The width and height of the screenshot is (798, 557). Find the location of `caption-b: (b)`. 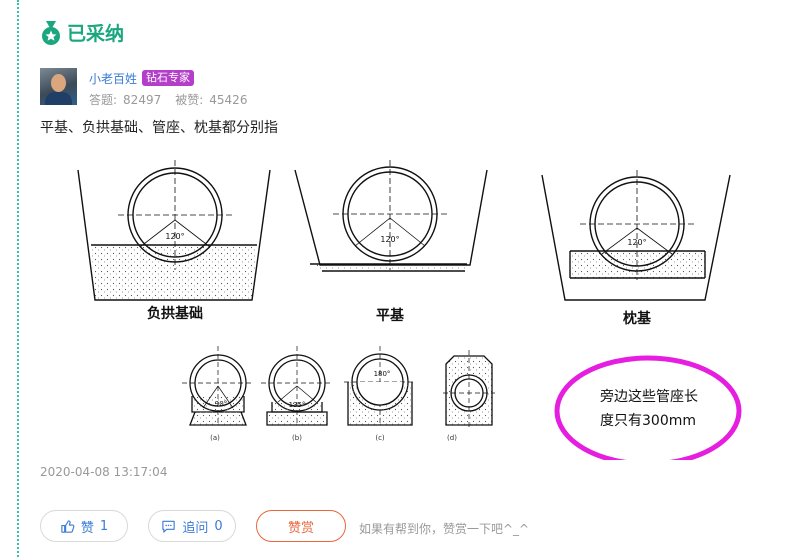

caption-b: (b) is located at coordinates (297, 438).